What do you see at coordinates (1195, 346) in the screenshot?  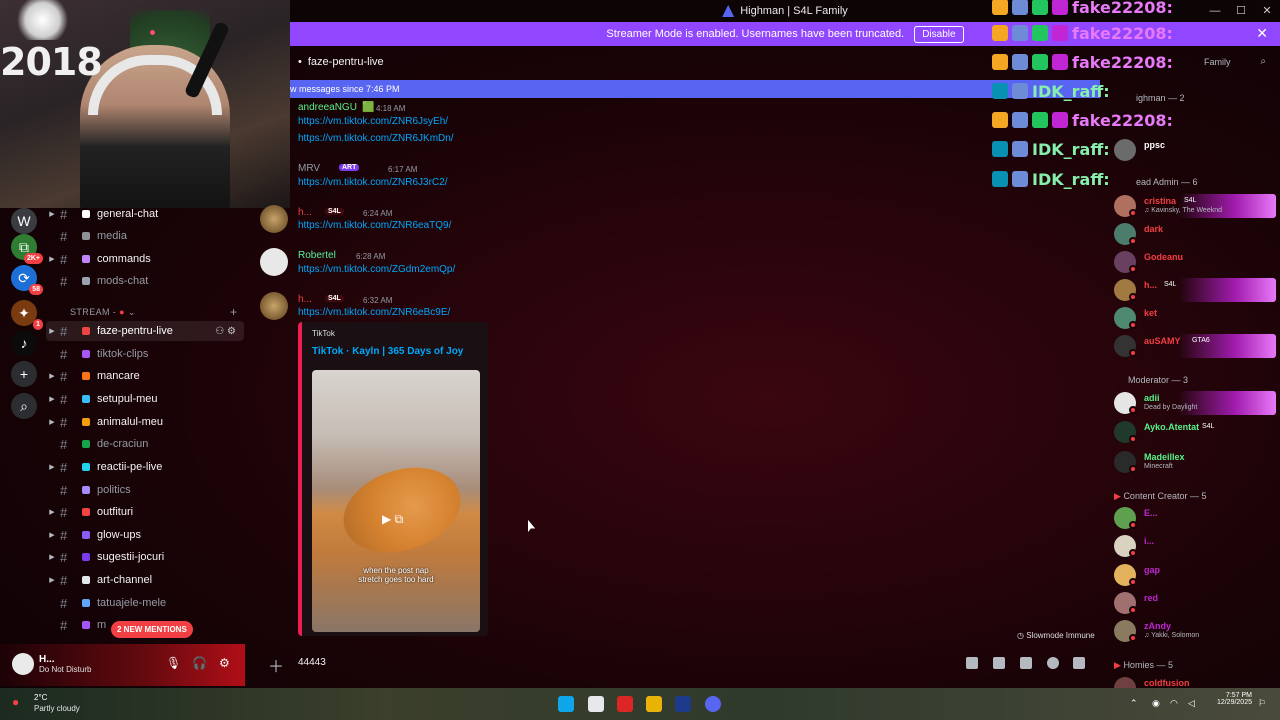 I see `member-item: auSAMY GTA6` at bounding box center [1195, 346].